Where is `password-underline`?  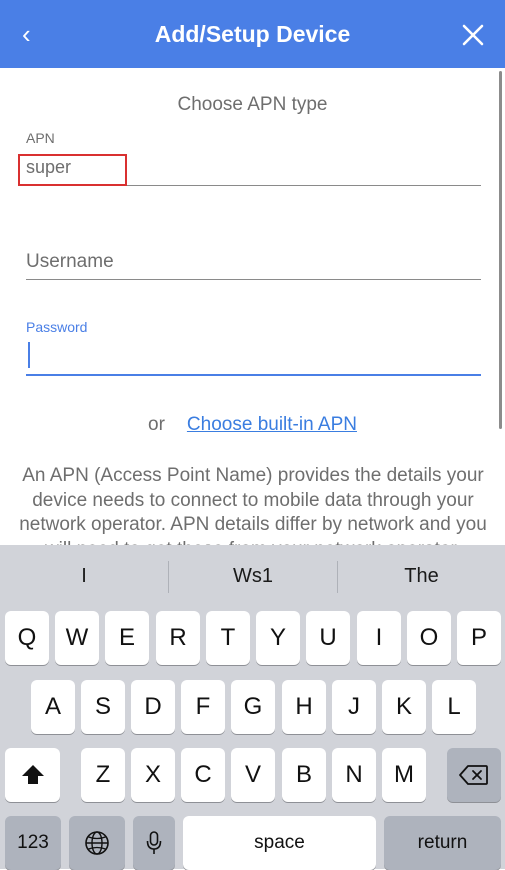 password-underline is located at coordinates (253, 375).